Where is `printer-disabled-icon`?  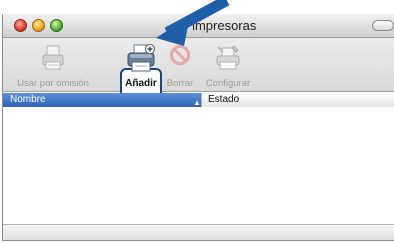 printer-disabled-icon is located at coordinates (53, 60).